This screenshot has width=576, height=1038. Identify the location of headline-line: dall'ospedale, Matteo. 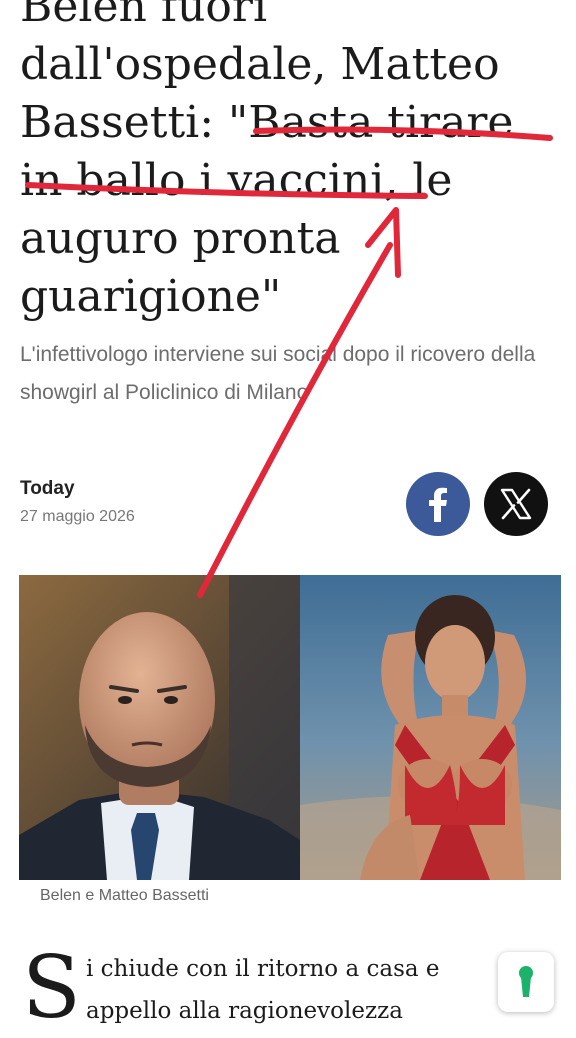
(260, 64).